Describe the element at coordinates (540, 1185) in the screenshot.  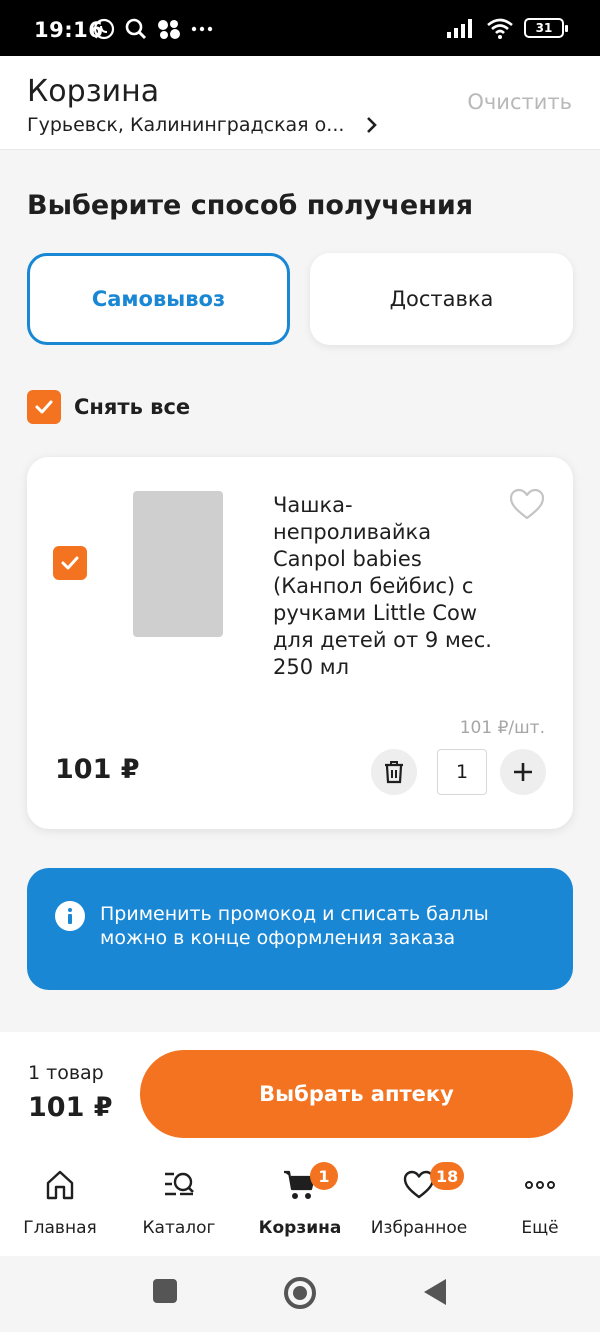
I see `more-icon` at that location.